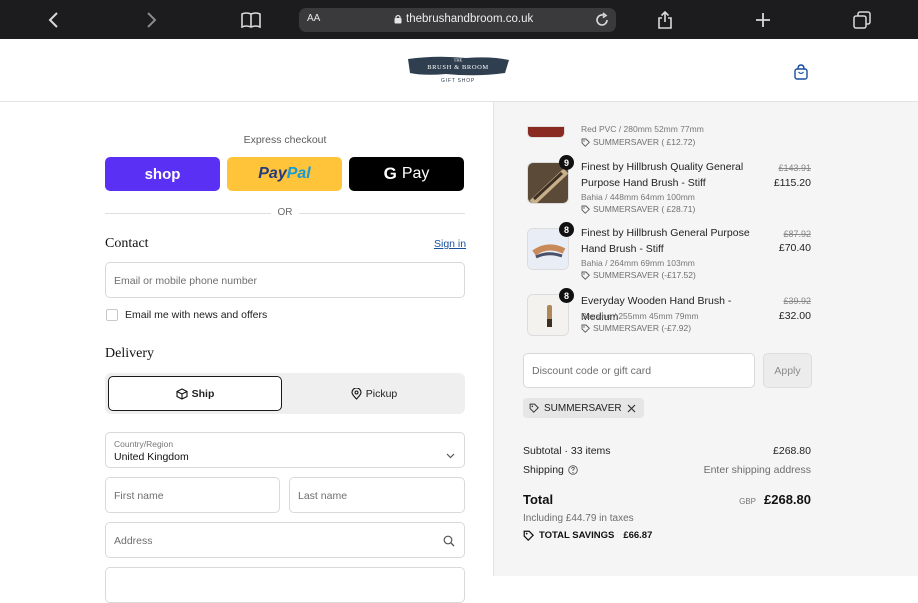 This screenshot has width=918, height=603. I want to click on last-name-placeholder: Last name, so click(323, 496).